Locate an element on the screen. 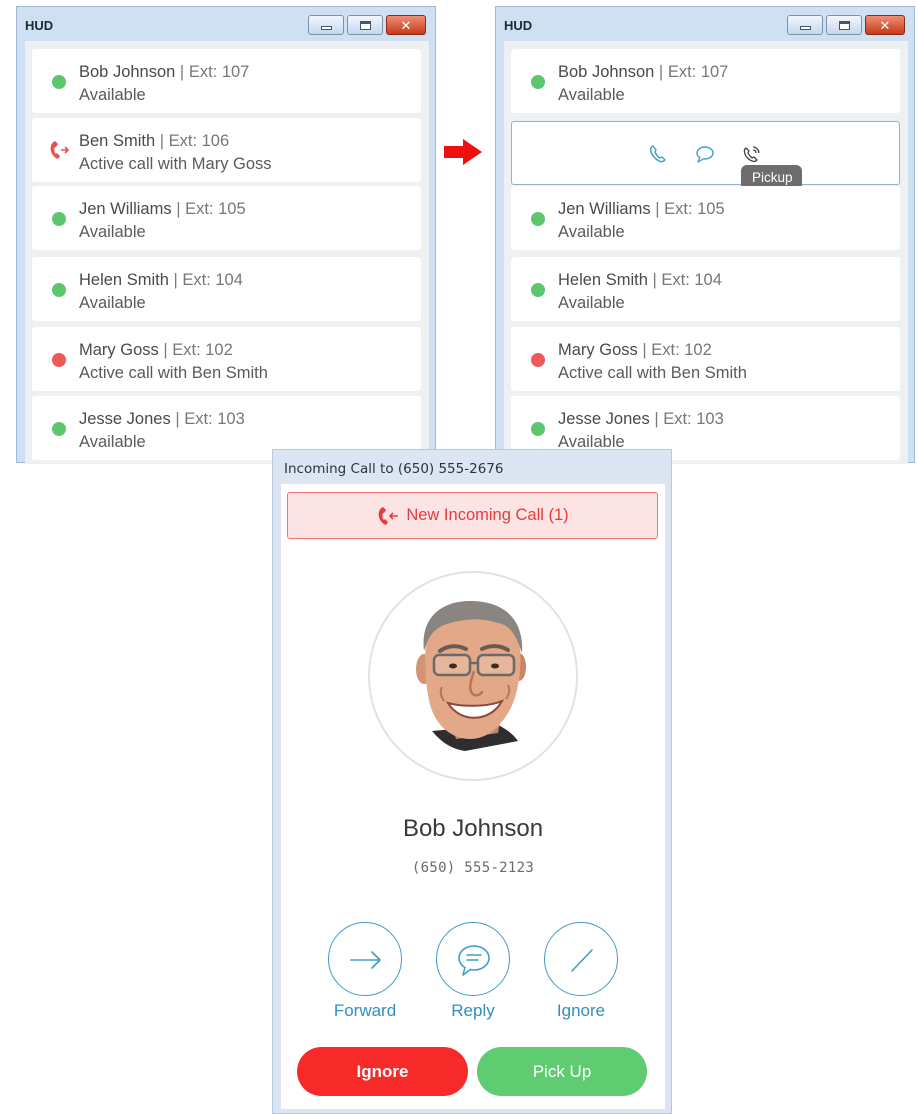 This screenshot has height=1114, width=918. contact-row-hover-actions: Pickup is located at coordinates (705, 156).